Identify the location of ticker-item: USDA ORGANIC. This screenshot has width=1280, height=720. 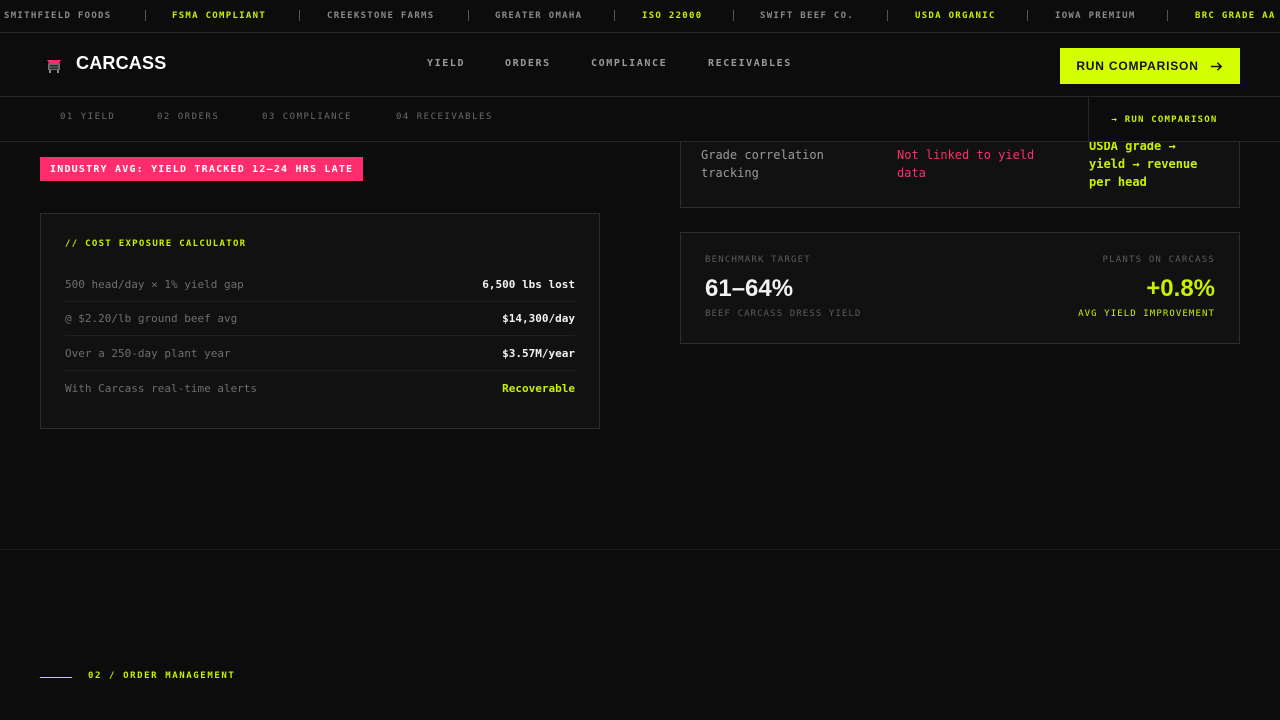
(955, 16).